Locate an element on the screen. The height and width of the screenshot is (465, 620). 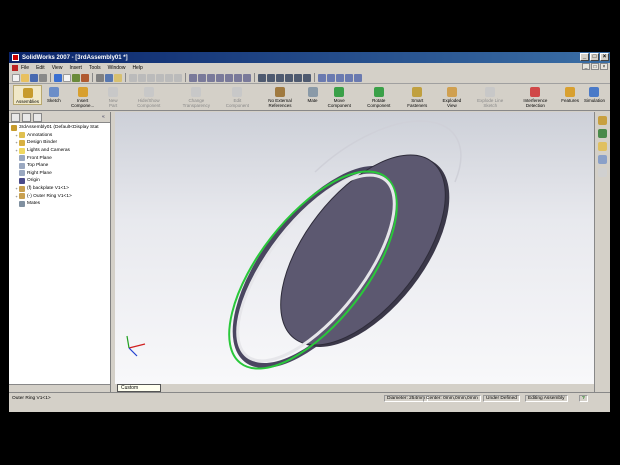
wireframe-icon is located at coordinates (262, 77).